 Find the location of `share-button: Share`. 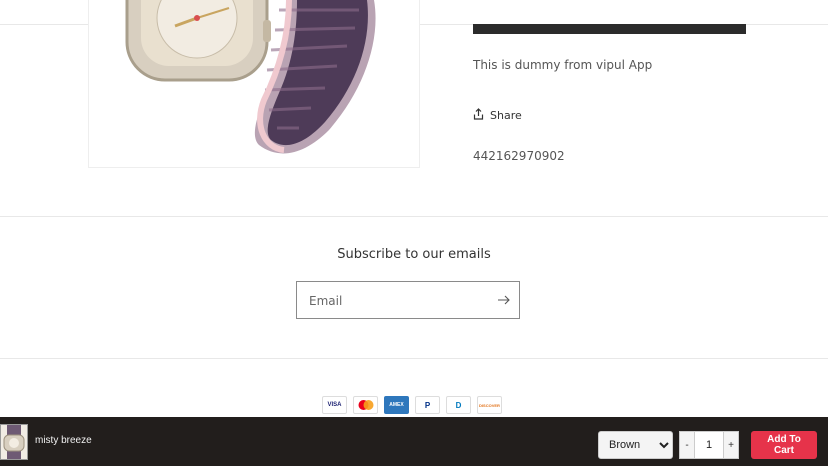

share-button: Share is located at coordinates (497, 115).